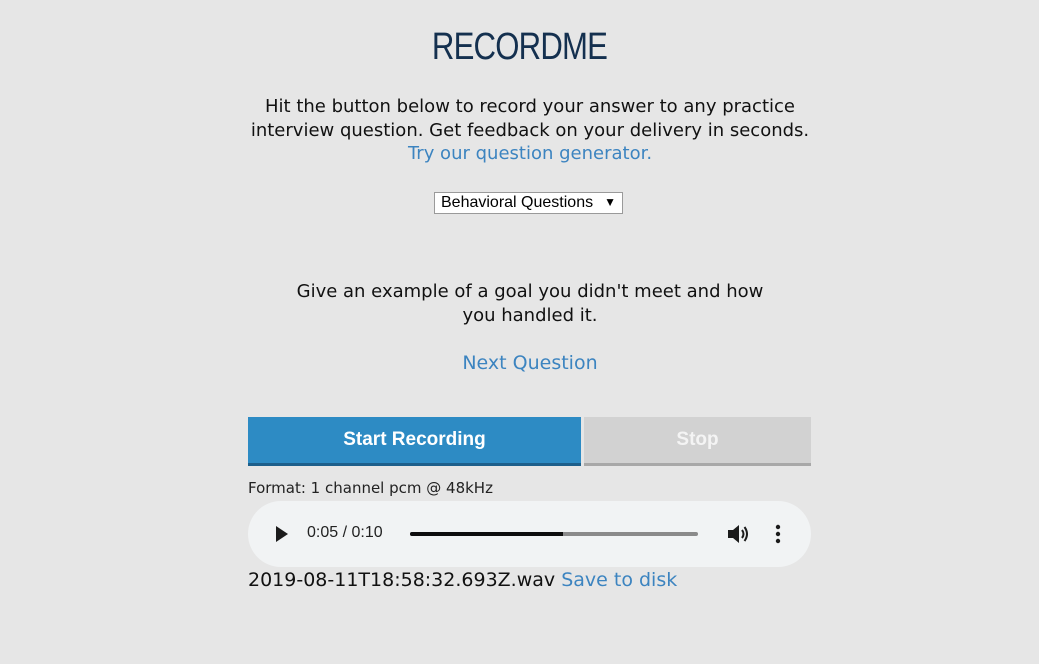 This screenshot has height=664, width=1039. Describe the element at coordinates (402, 580) in the screenshot. I see `recording-filename: 2019-08-11T18:58:32.693Z.wav` at that location.